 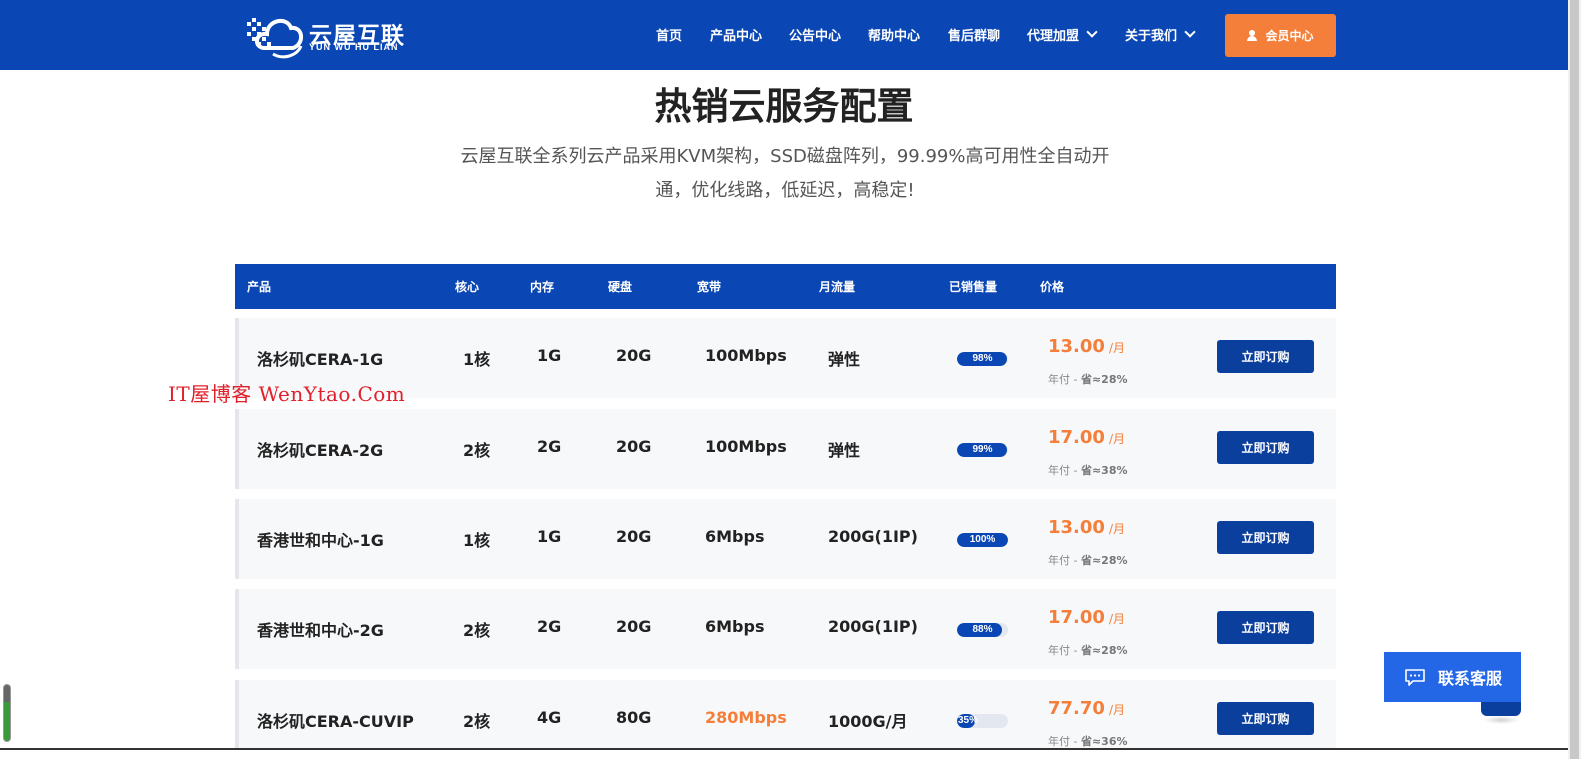 I want to click on product-name: 香港世和中心-2G, so click(x=320, y=630).